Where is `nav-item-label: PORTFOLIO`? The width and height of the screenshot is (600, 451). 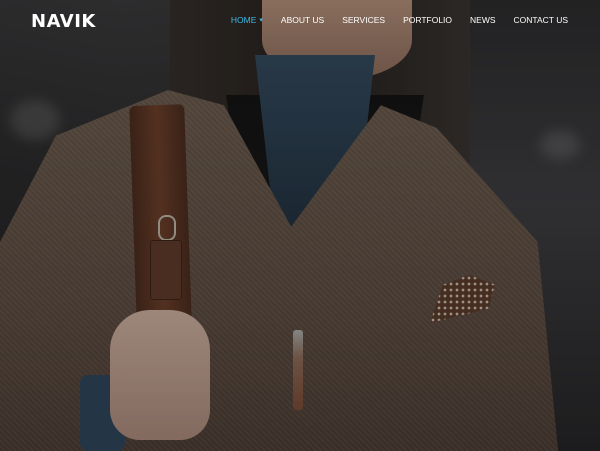 nav-item-label: PORTFOLIO is located at coordinates (428, 20).